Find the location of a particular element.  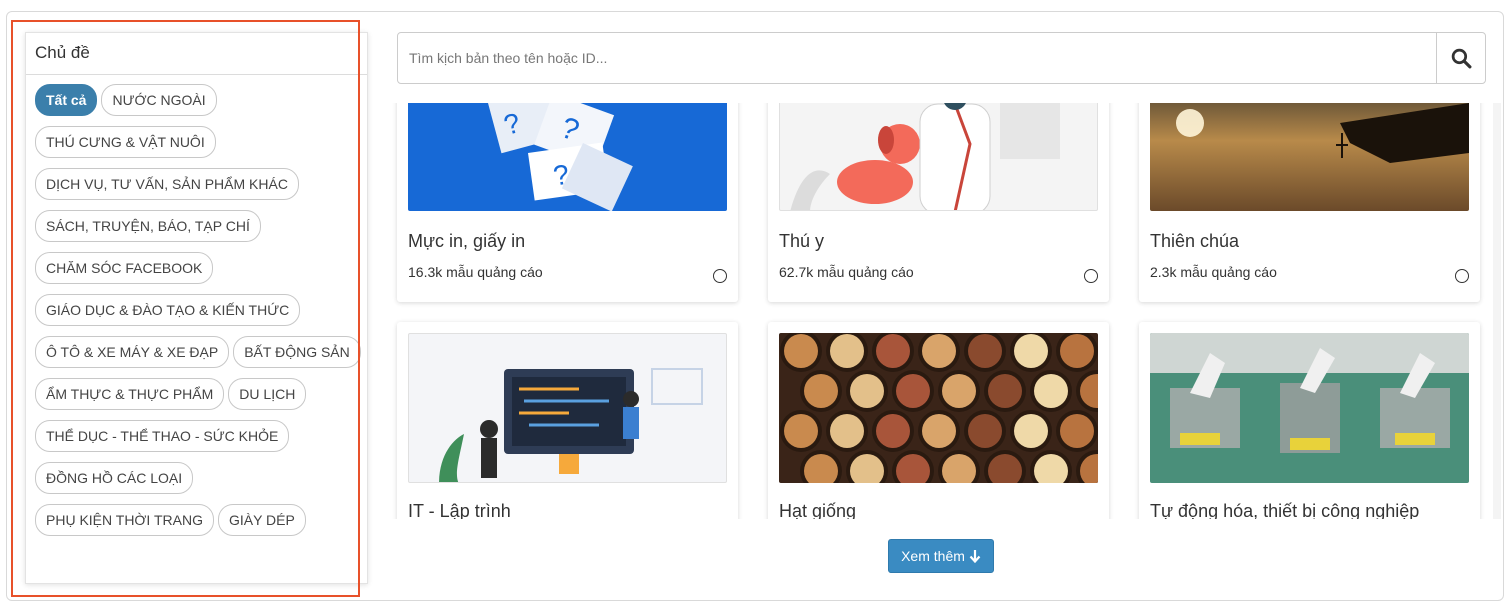

card-title: Thiên chúa is located at coordinates (1195, 241).